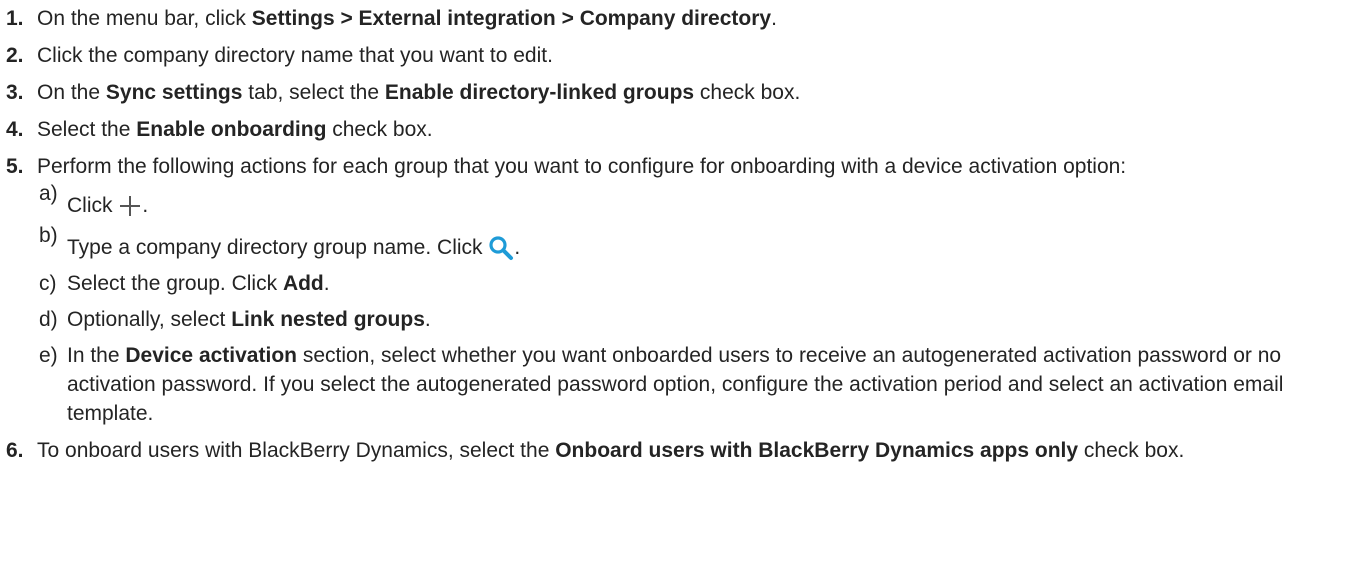 Image resolution: width=1357 pixels, height=569 pixels. I want to click on substep-text: Select the group. Click Add., so click(198, 283).